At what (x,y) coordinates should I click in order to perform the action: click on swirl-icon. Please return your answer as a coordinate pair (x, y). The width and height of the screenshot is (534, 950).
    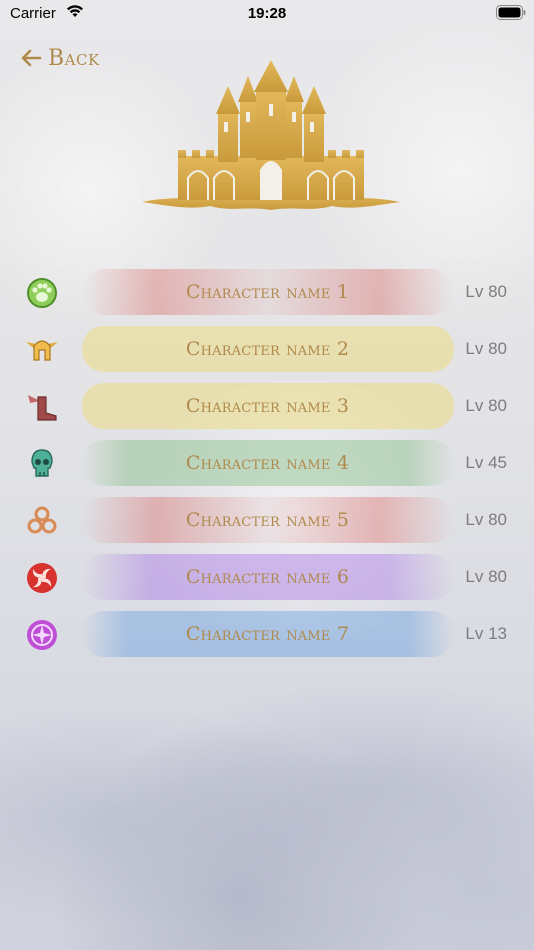
    Looking at the image, I should click on (42, 578).